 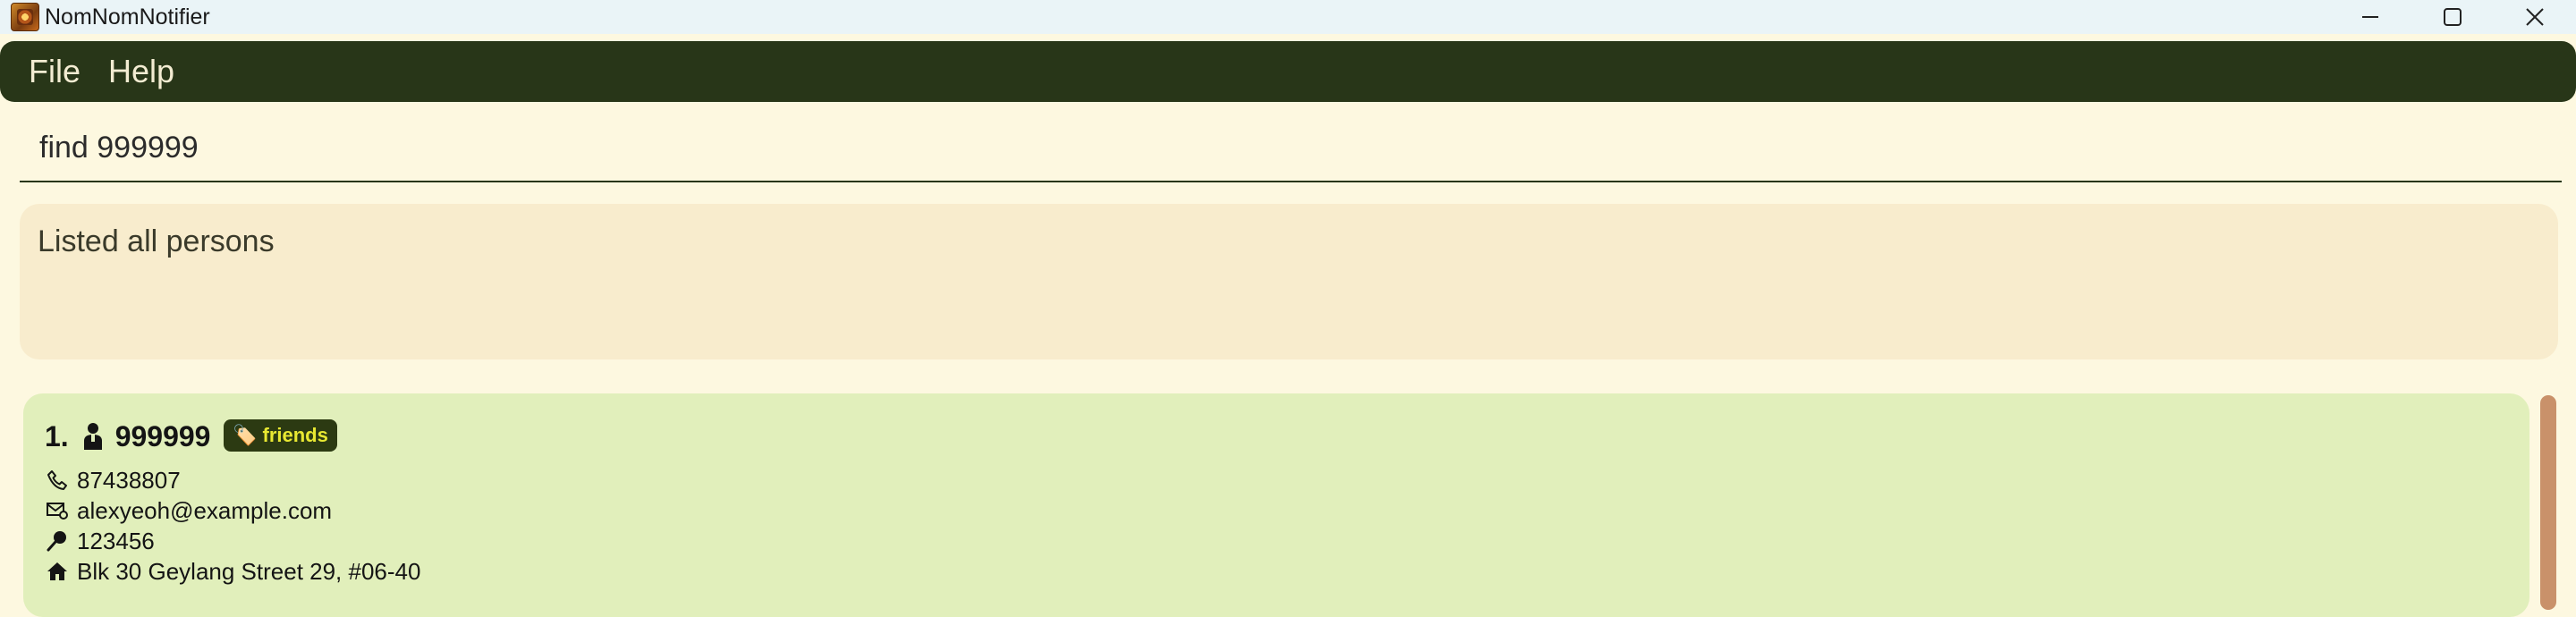 I want to click on pin-icon, so click(x=56, y=541).